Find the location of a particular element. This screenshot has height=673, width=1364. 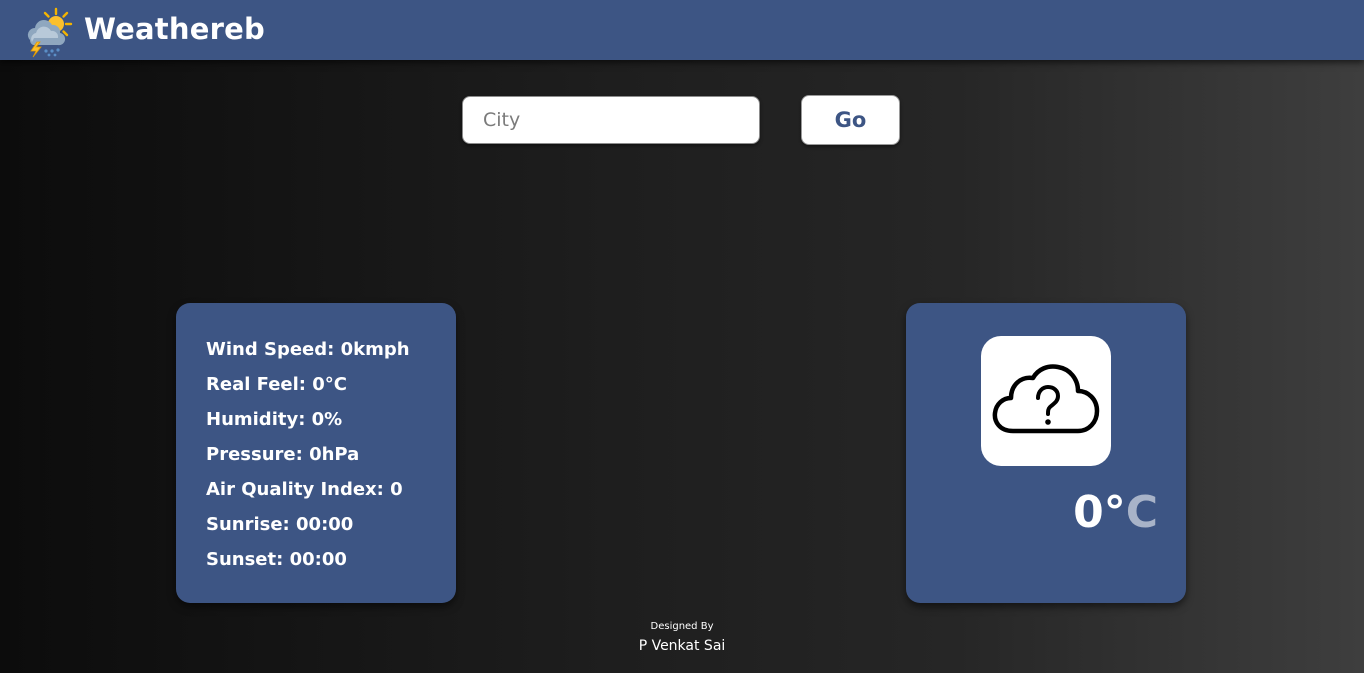

author-name: P Venkat Sai is located at coordinates (682, 646).